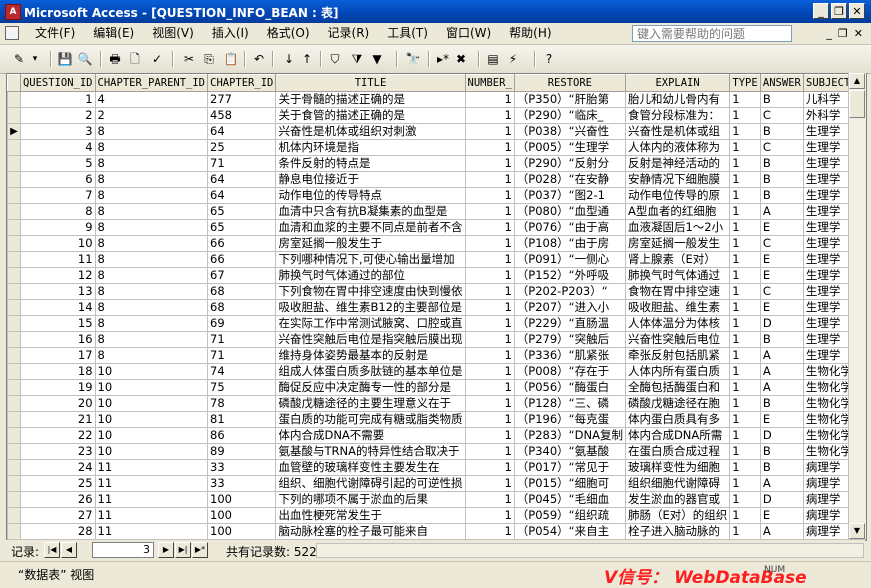 The width and height of the screenshot is (871, 588). What do you see at coordinates (157, 59) in the screenshot?
I see `spelling-icon: ✓` at bounding box center [157, 59].